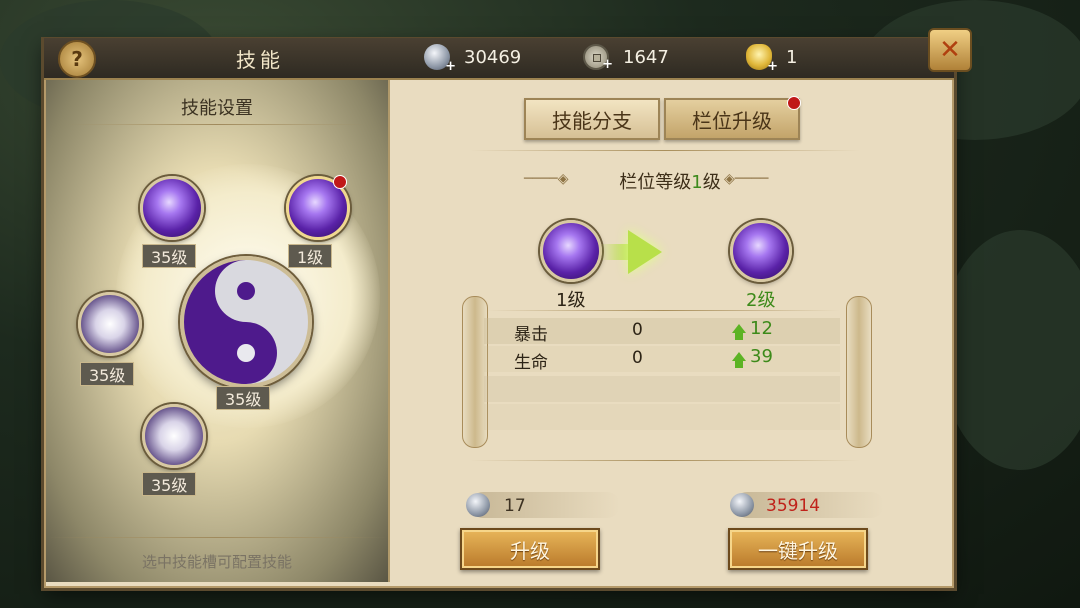  Describe the element at coordinates (761, 251) in the screenshot. I see `next-skill-icon` at that location.